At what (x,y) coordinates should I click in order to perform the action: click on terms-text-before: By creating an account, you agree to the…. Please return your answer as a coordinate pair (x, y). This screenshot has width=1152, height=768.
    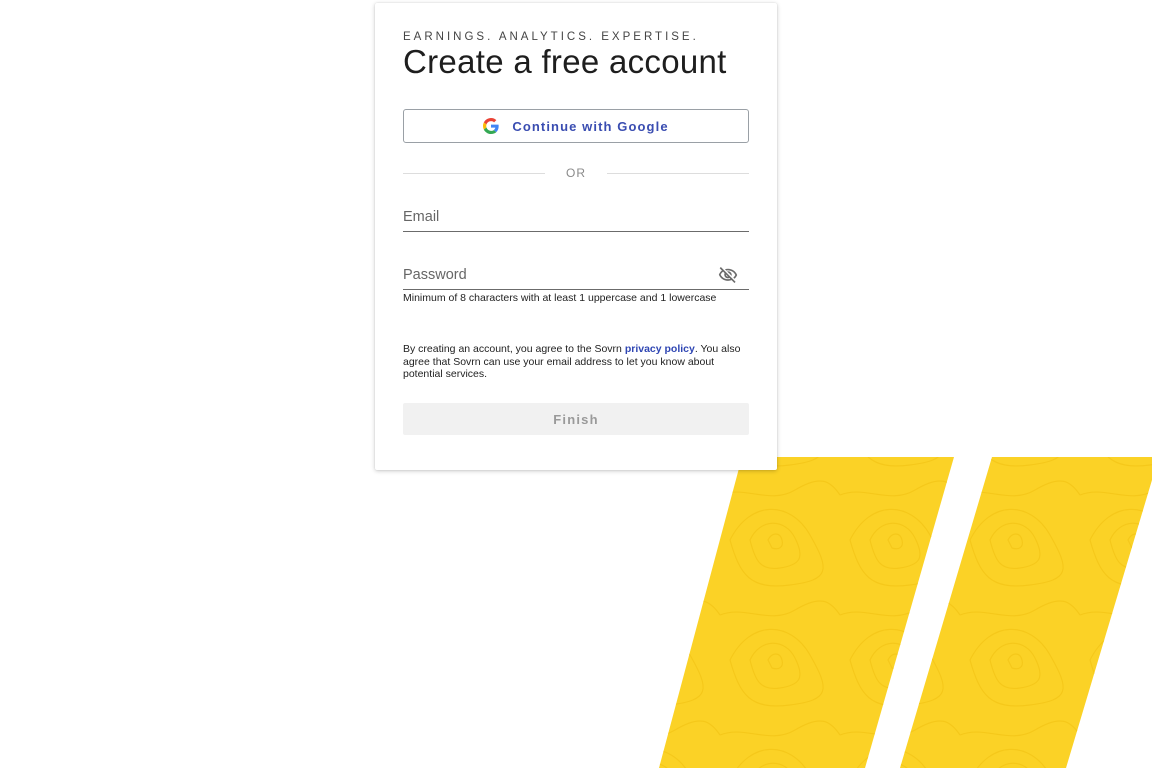
    Looking at the image, I should click on (514, 349).